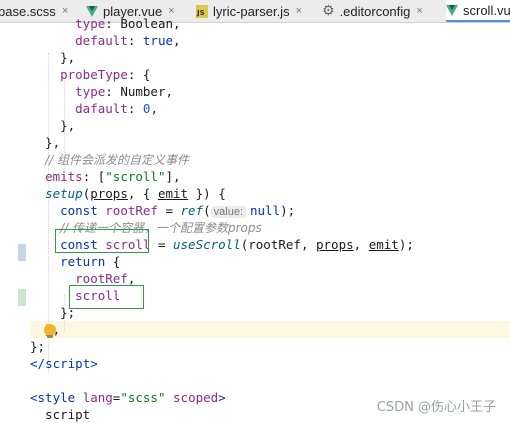 The image size is (510, 423). Describe the element at coordinates (50, 331) in the screenshot. I see `intention-bulb-icon` at that location.